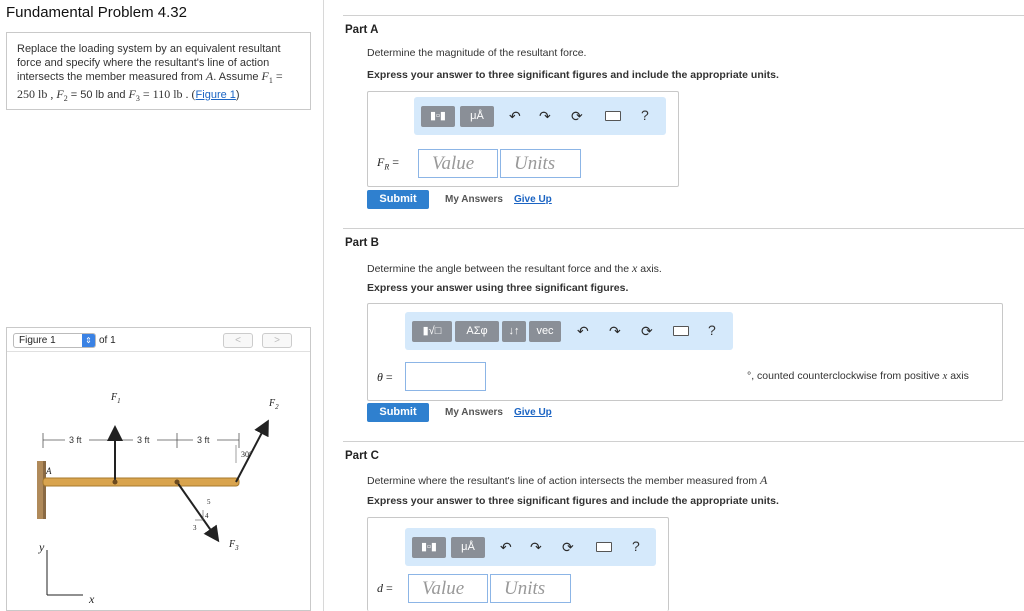  I want to click on axis-x-label: x, so click(91, 599).